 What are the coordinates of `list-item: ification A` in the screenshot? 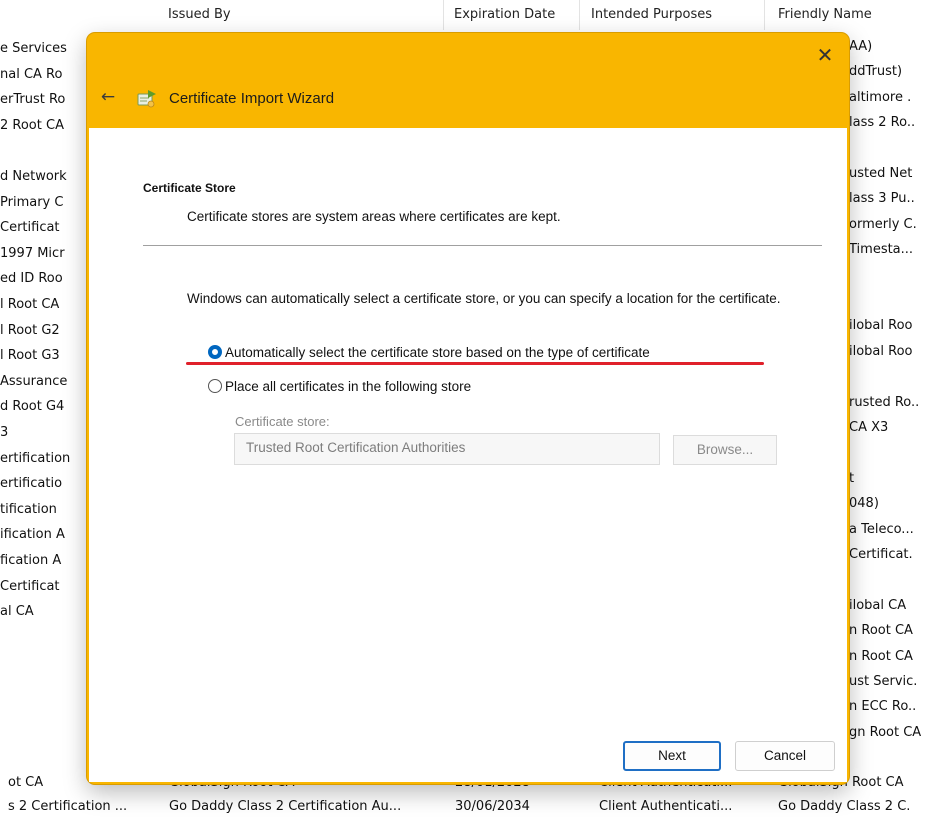 It's located at (43, 535).